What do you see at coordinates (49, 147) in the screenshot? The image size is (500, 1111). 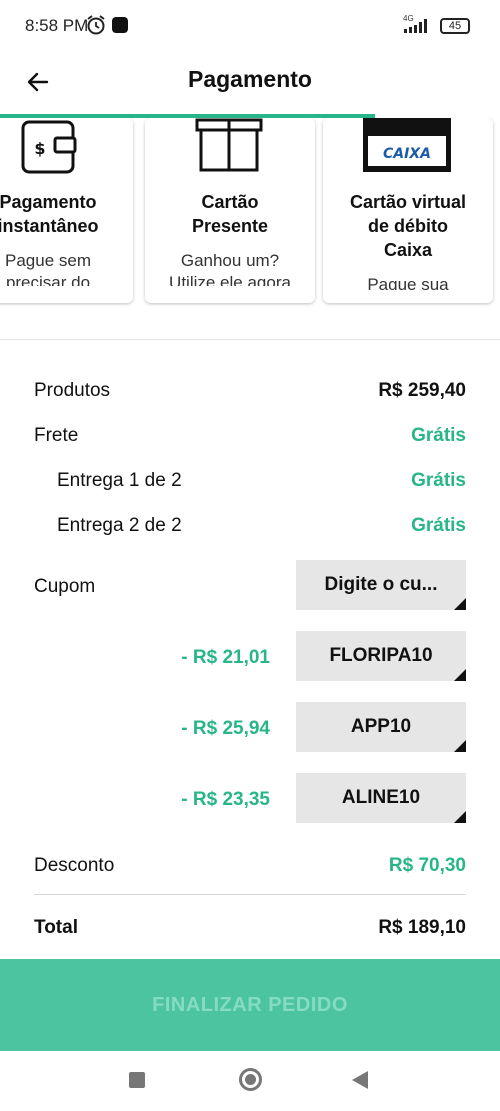 I see `wallet-icon: $` at bounding box center [49, 147].